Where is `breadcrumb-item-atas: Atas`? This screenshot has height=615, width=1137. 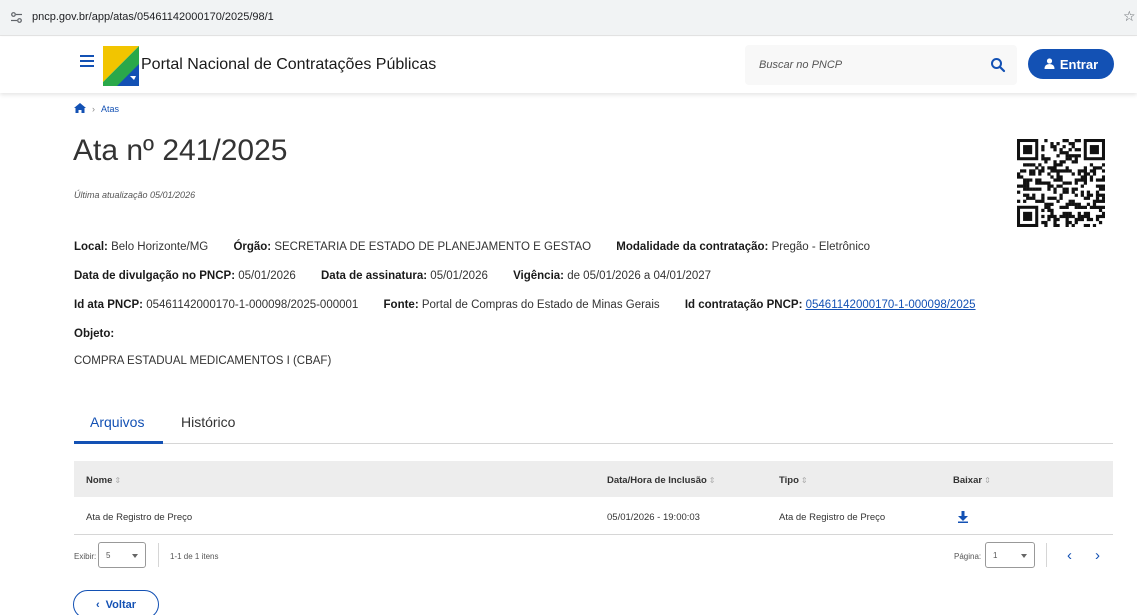
breadcrumb-item-atas: Atas is located at coordinates (110, 109).